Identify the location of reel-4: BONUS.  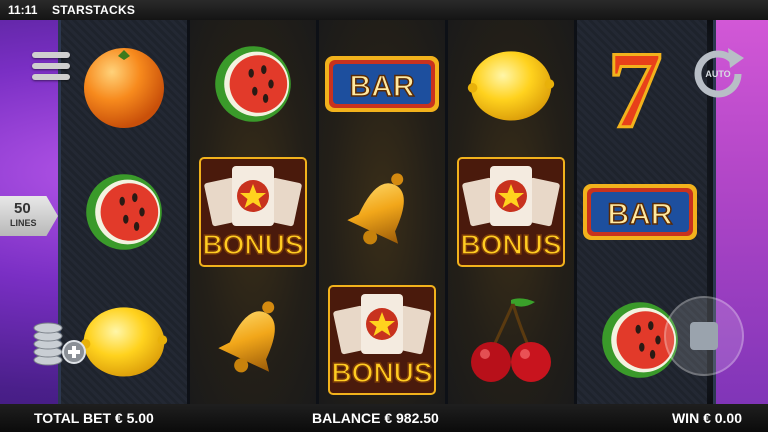
(512, 212).